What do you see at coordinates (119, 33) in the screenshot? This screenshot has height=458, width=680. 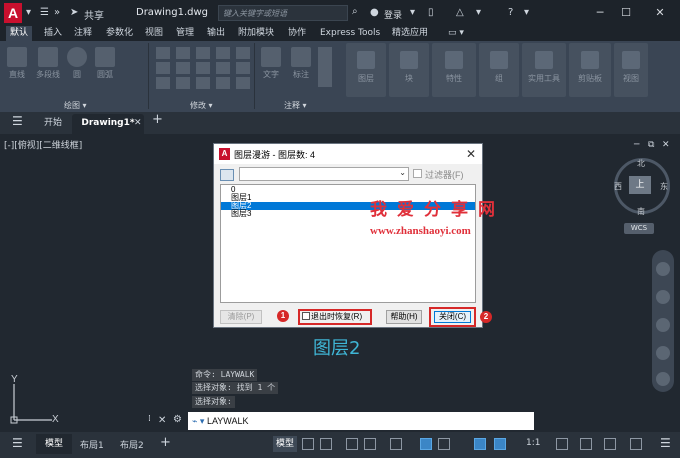 I see `tab-parametric: 参数化` at bounding box center [119, 33].